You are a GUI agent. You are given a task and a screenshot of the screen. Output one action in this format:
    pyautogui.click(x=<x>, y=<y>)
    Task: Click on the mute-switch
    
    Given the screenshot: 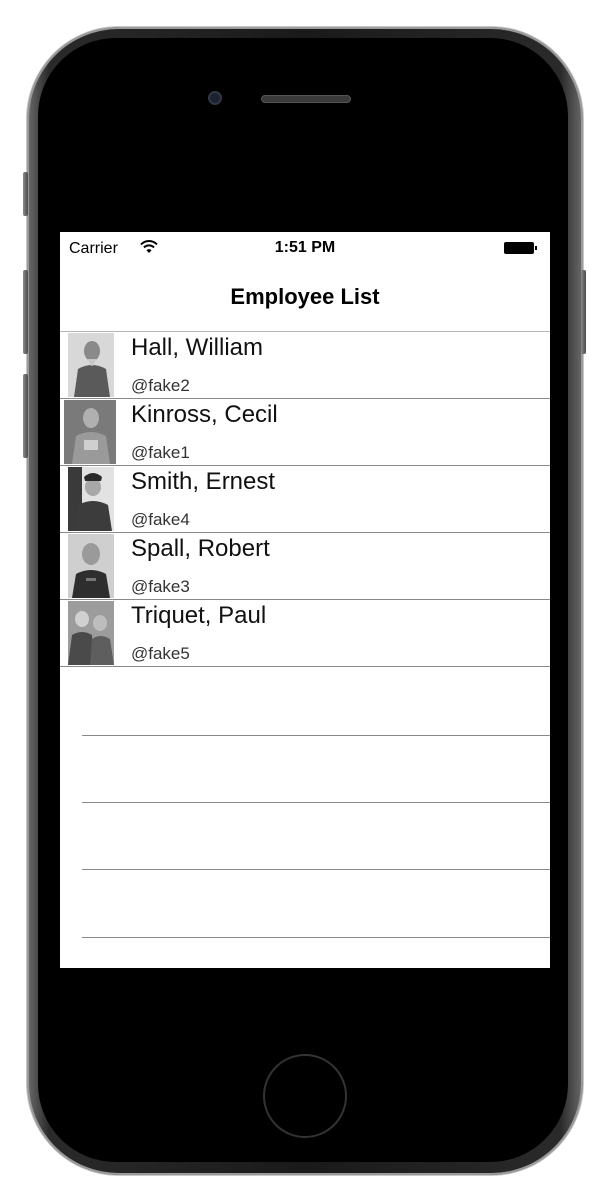 What is the action you would take?
    pyautogui.click(x=25, y=194)
    